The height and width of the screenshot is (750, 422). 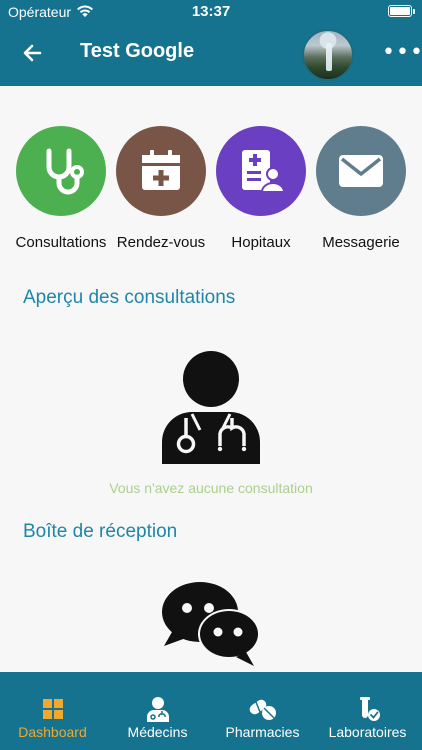 I want to click on tab-label: Laboratoires, so click(x=367, y=732).